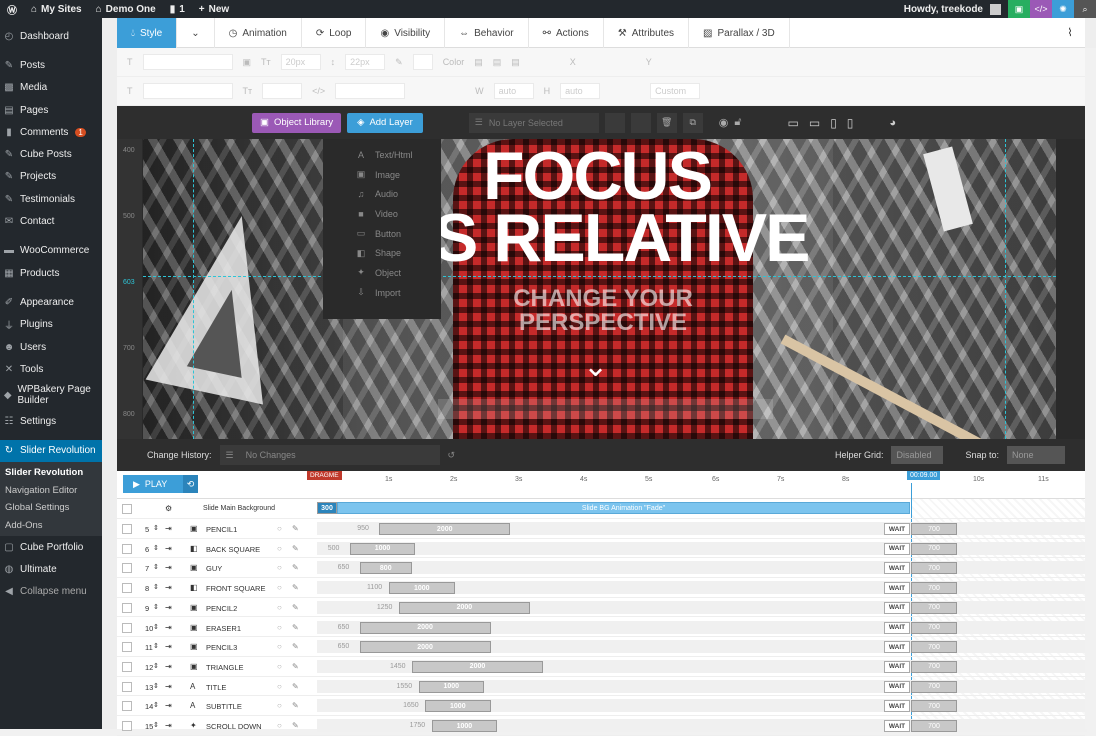 Image resolution: width=1096 pixels, height=736 pixels. I want to click on tab-actions: ⚯ Actions, so click(566, 33).